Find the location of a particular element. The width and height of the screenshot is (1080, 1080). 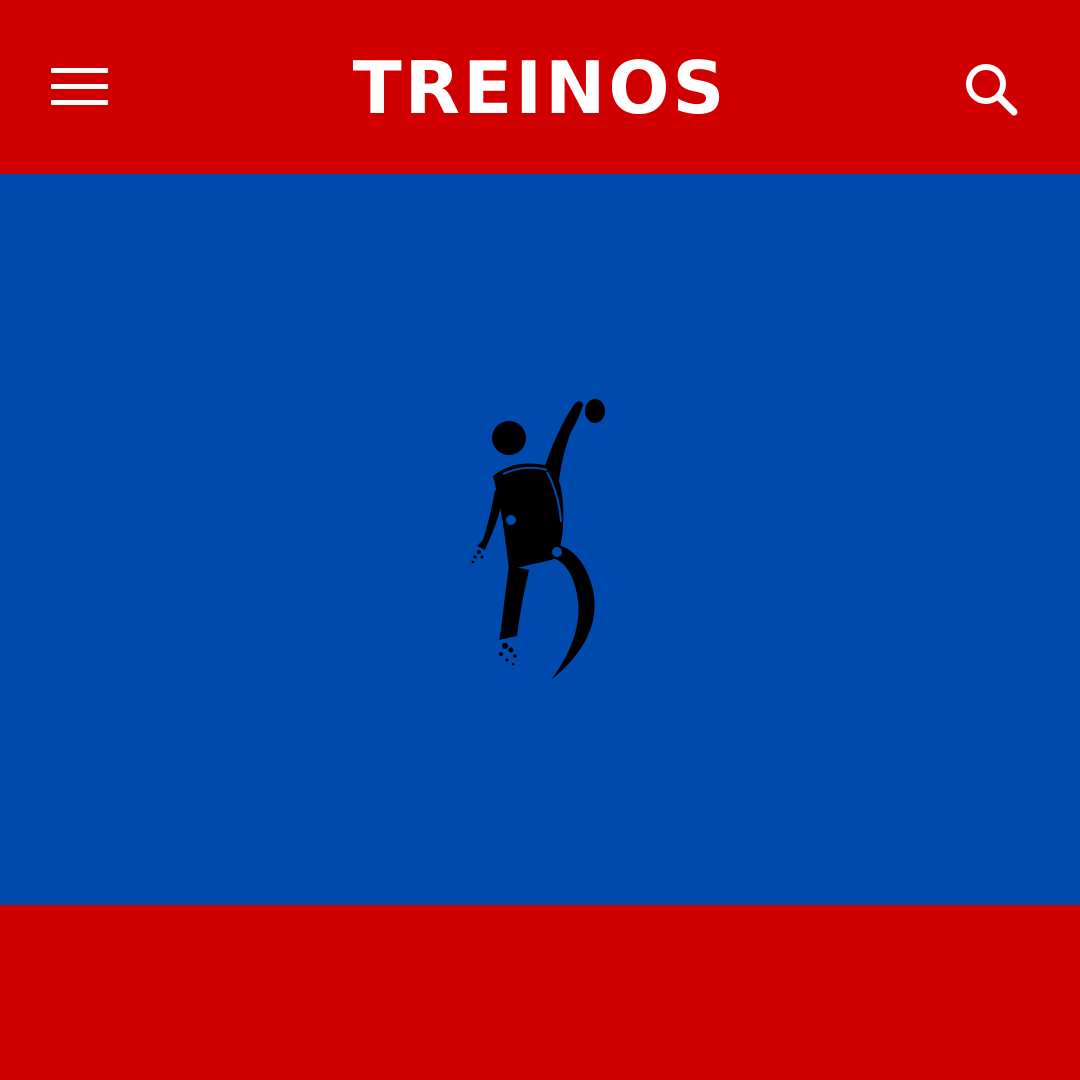

page-title: TREINOS is located at coordinates (540, 88).